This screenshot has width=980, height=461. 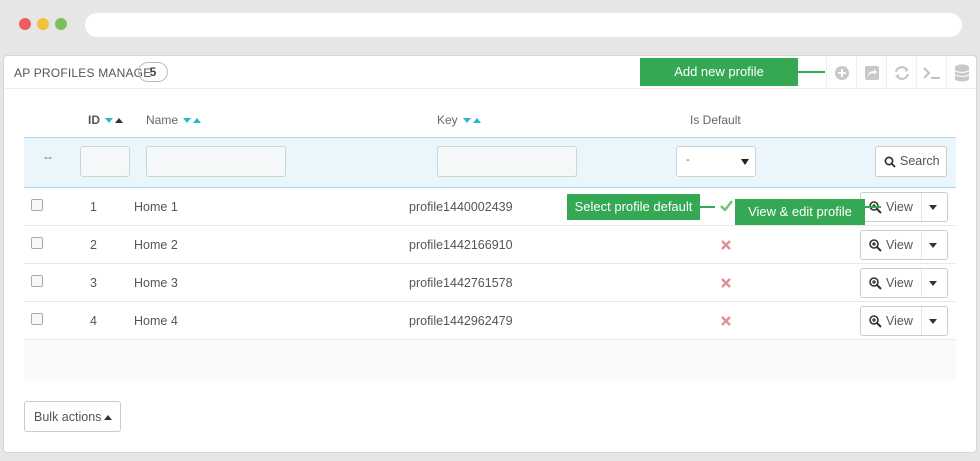 What do you see at coordinates (461, 245) in the screenshot?
I see `row-key: profile1442166910` at bounding box center [461, 245].